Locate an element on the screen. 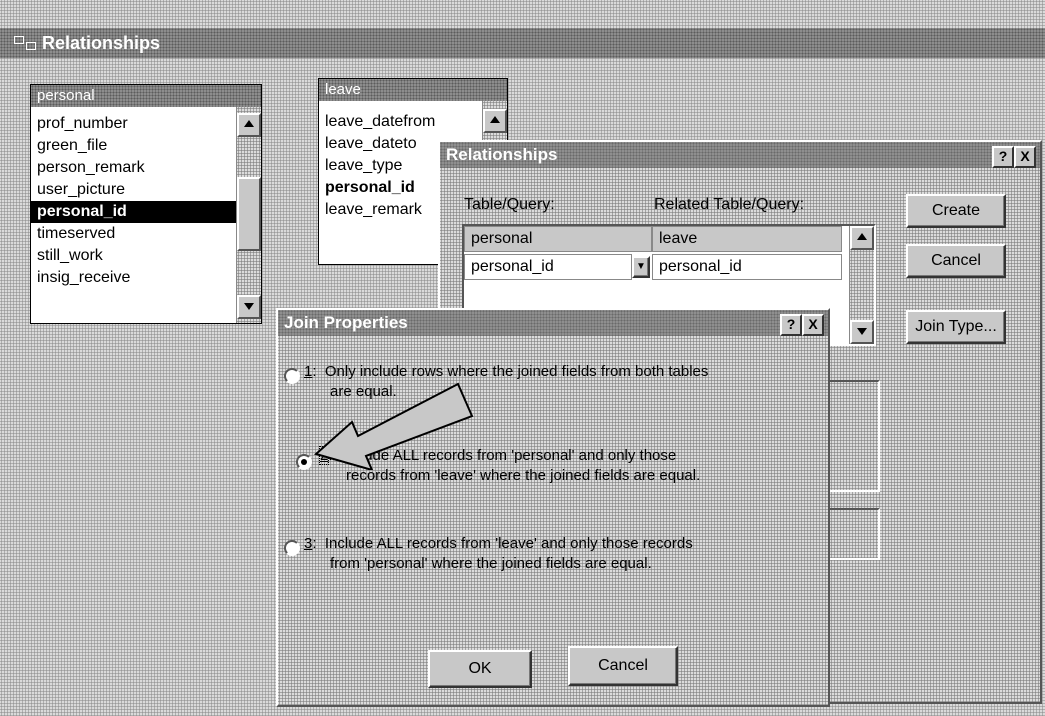  relationships-dialog-title: Relationships is located at coordinates (502, 154).